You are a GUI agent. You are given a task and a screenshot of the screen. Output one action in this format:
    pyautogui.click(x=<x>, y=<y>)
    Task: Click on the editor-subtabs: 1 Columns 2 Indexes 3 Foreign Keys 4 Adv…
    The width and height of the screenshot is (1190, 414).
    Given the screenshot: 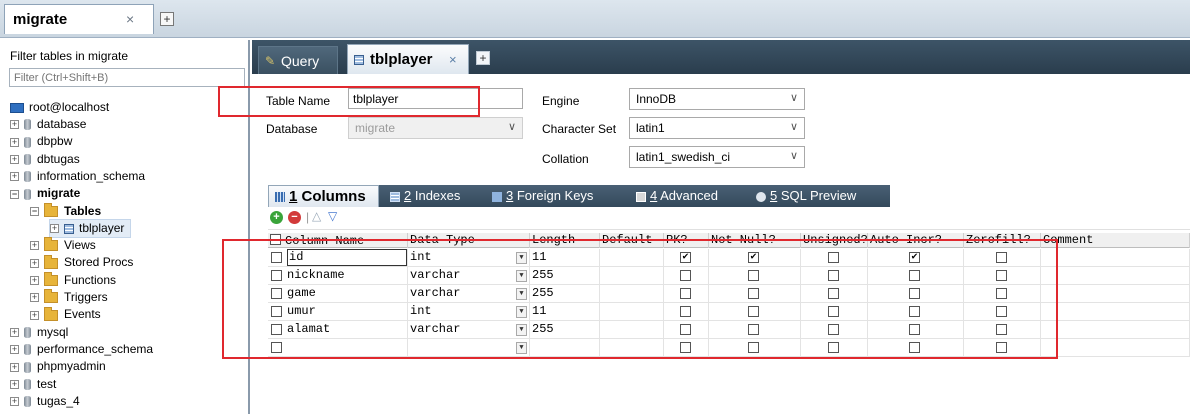 What is the action you would take?
    pyautogui.click(x=579, y=196)
    